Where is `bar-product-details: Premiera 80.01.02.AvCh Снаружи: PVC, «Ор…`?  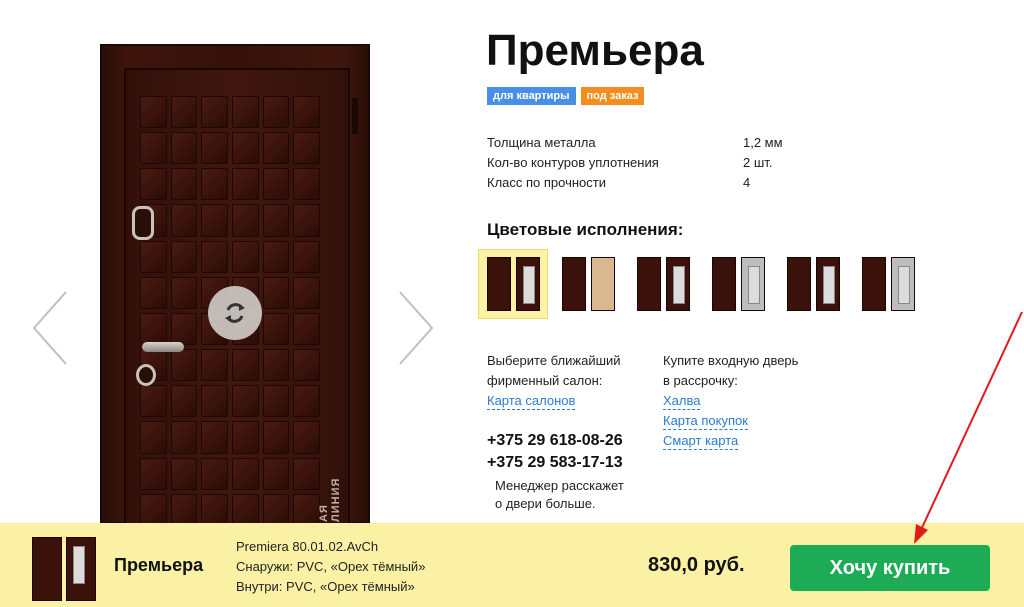
bar-product-details: Premiera 80.01.02.AvCh Снаружи: PVC, «Ор… is located at coordinates (330, 567).